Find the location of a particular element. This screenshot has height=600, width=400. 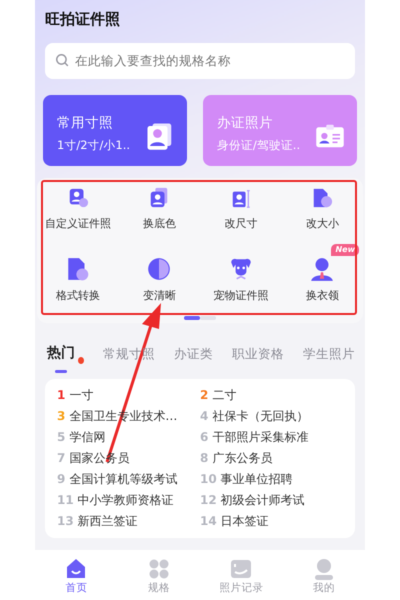

app-title: 旺拍证件照 is located at coordinates (82, 19).